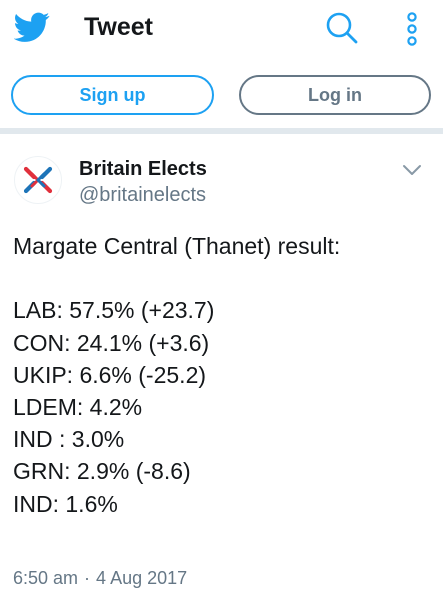 This screenshot has height=600, width=443. I want to click on chevron-down-icon, so click(412, 170).